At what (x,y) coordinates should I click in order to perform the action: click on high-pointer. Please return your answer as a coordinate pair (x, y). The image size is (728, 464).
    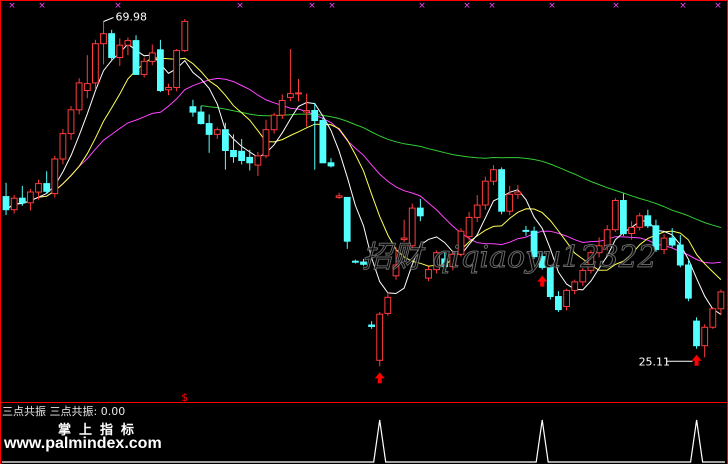
    Looking at the image, I should click on (108, 19).